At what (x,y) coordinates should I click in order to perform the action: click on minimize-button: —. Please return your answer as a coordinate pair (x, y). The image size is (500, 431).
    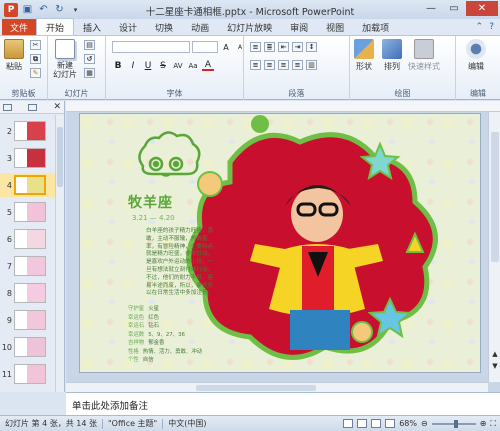
    Looking at the image, I should click on (431, 8).